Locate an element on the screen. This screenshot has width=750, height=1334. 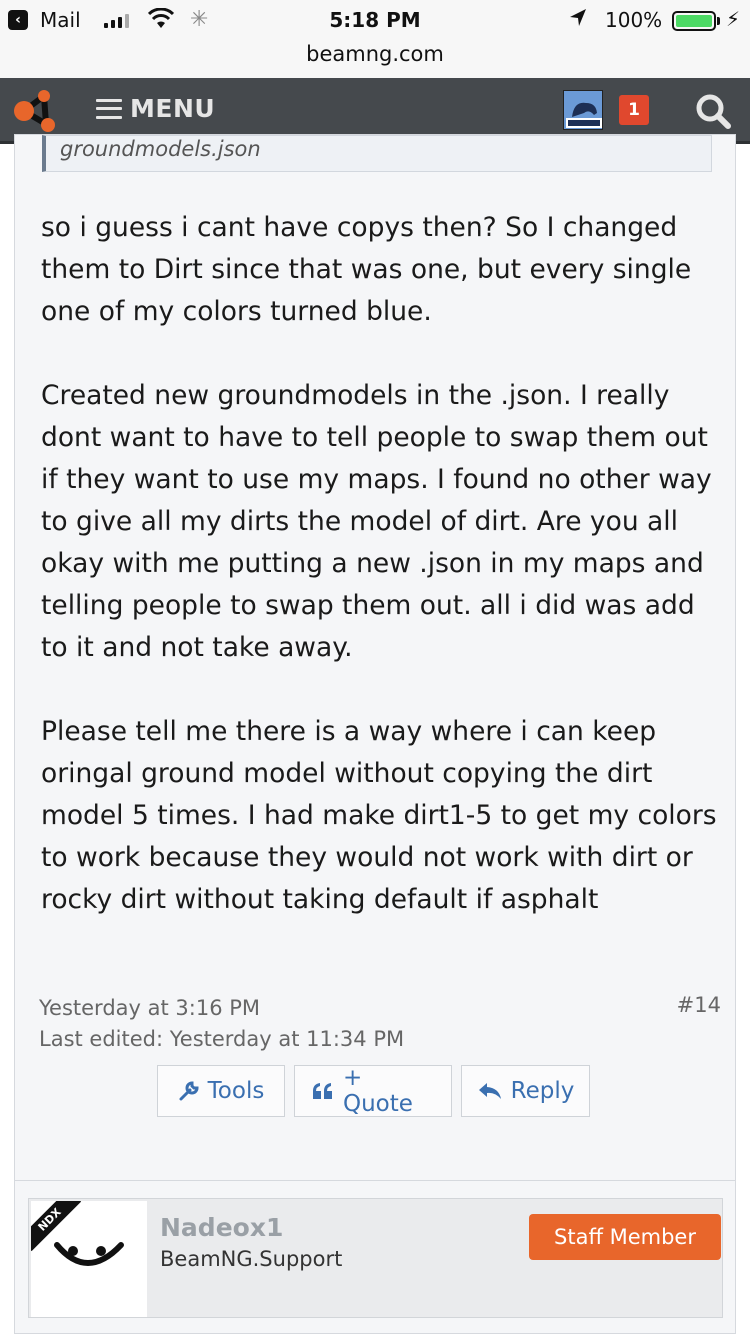
next-post: NDX Nadeox1 BeamNG.Support Staff Member is located at coordinates (375, 1257).